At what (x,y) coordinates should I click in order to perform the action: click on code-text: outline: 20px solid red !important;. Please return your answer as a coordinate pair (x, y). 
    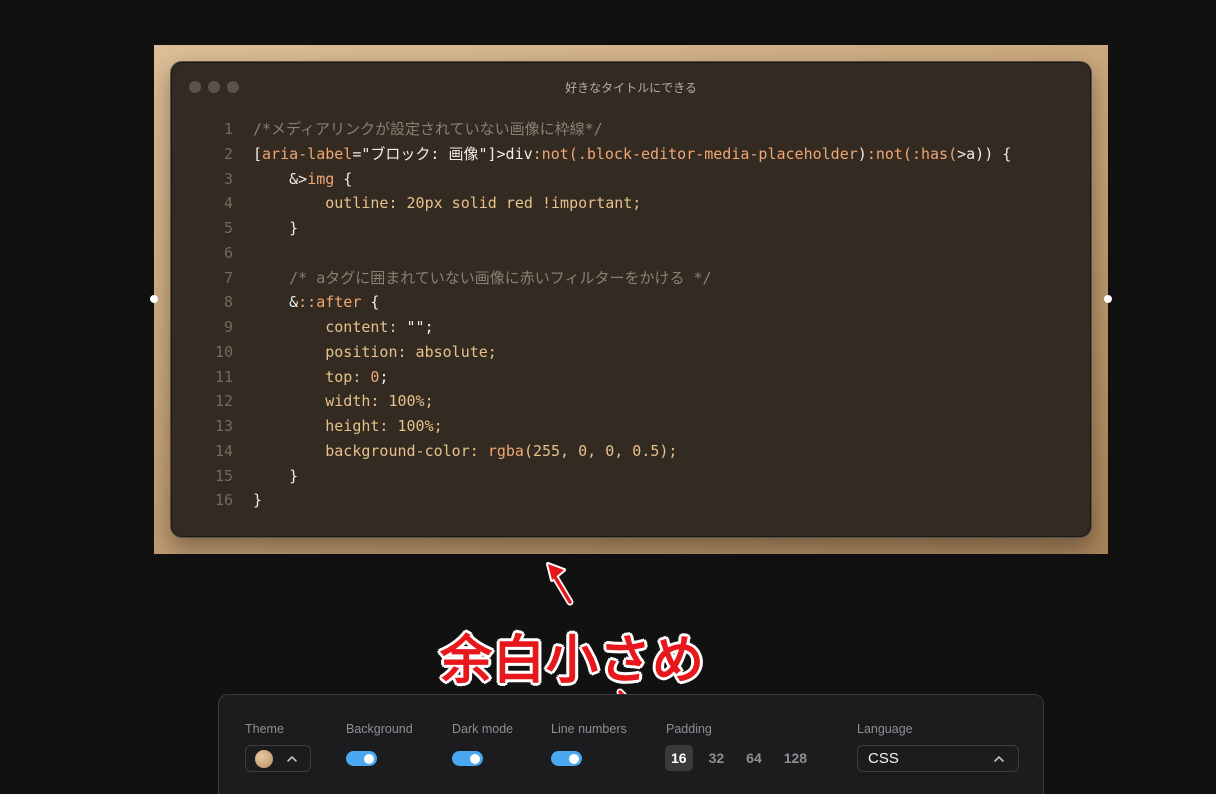
    Looking at the image, I should click on (447, 203).